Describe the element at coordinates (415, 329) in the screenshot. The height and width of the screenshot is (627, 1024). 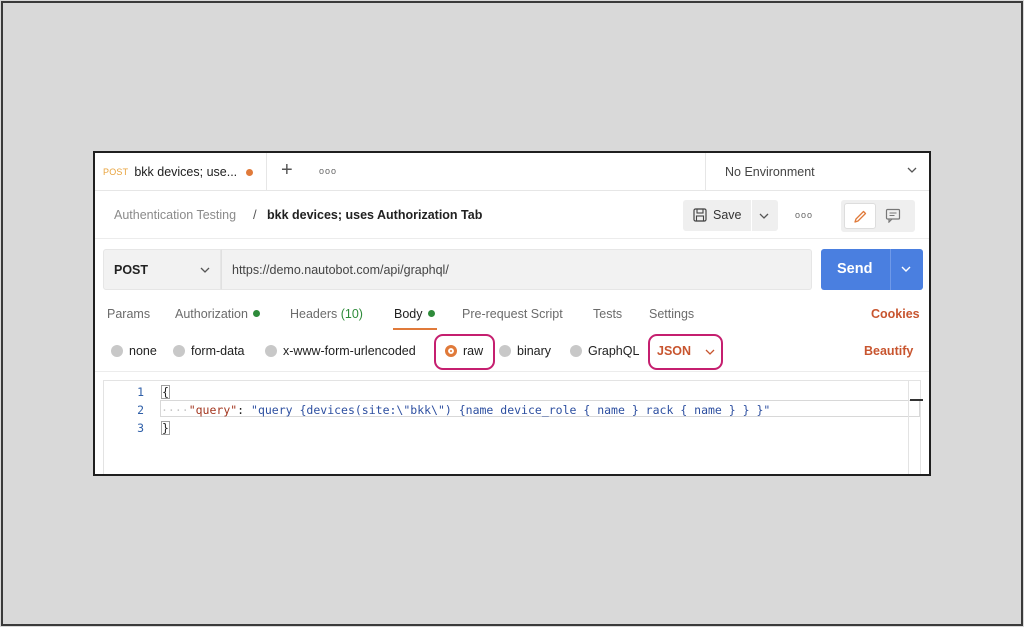
I see `active-tab-underline` at that location.